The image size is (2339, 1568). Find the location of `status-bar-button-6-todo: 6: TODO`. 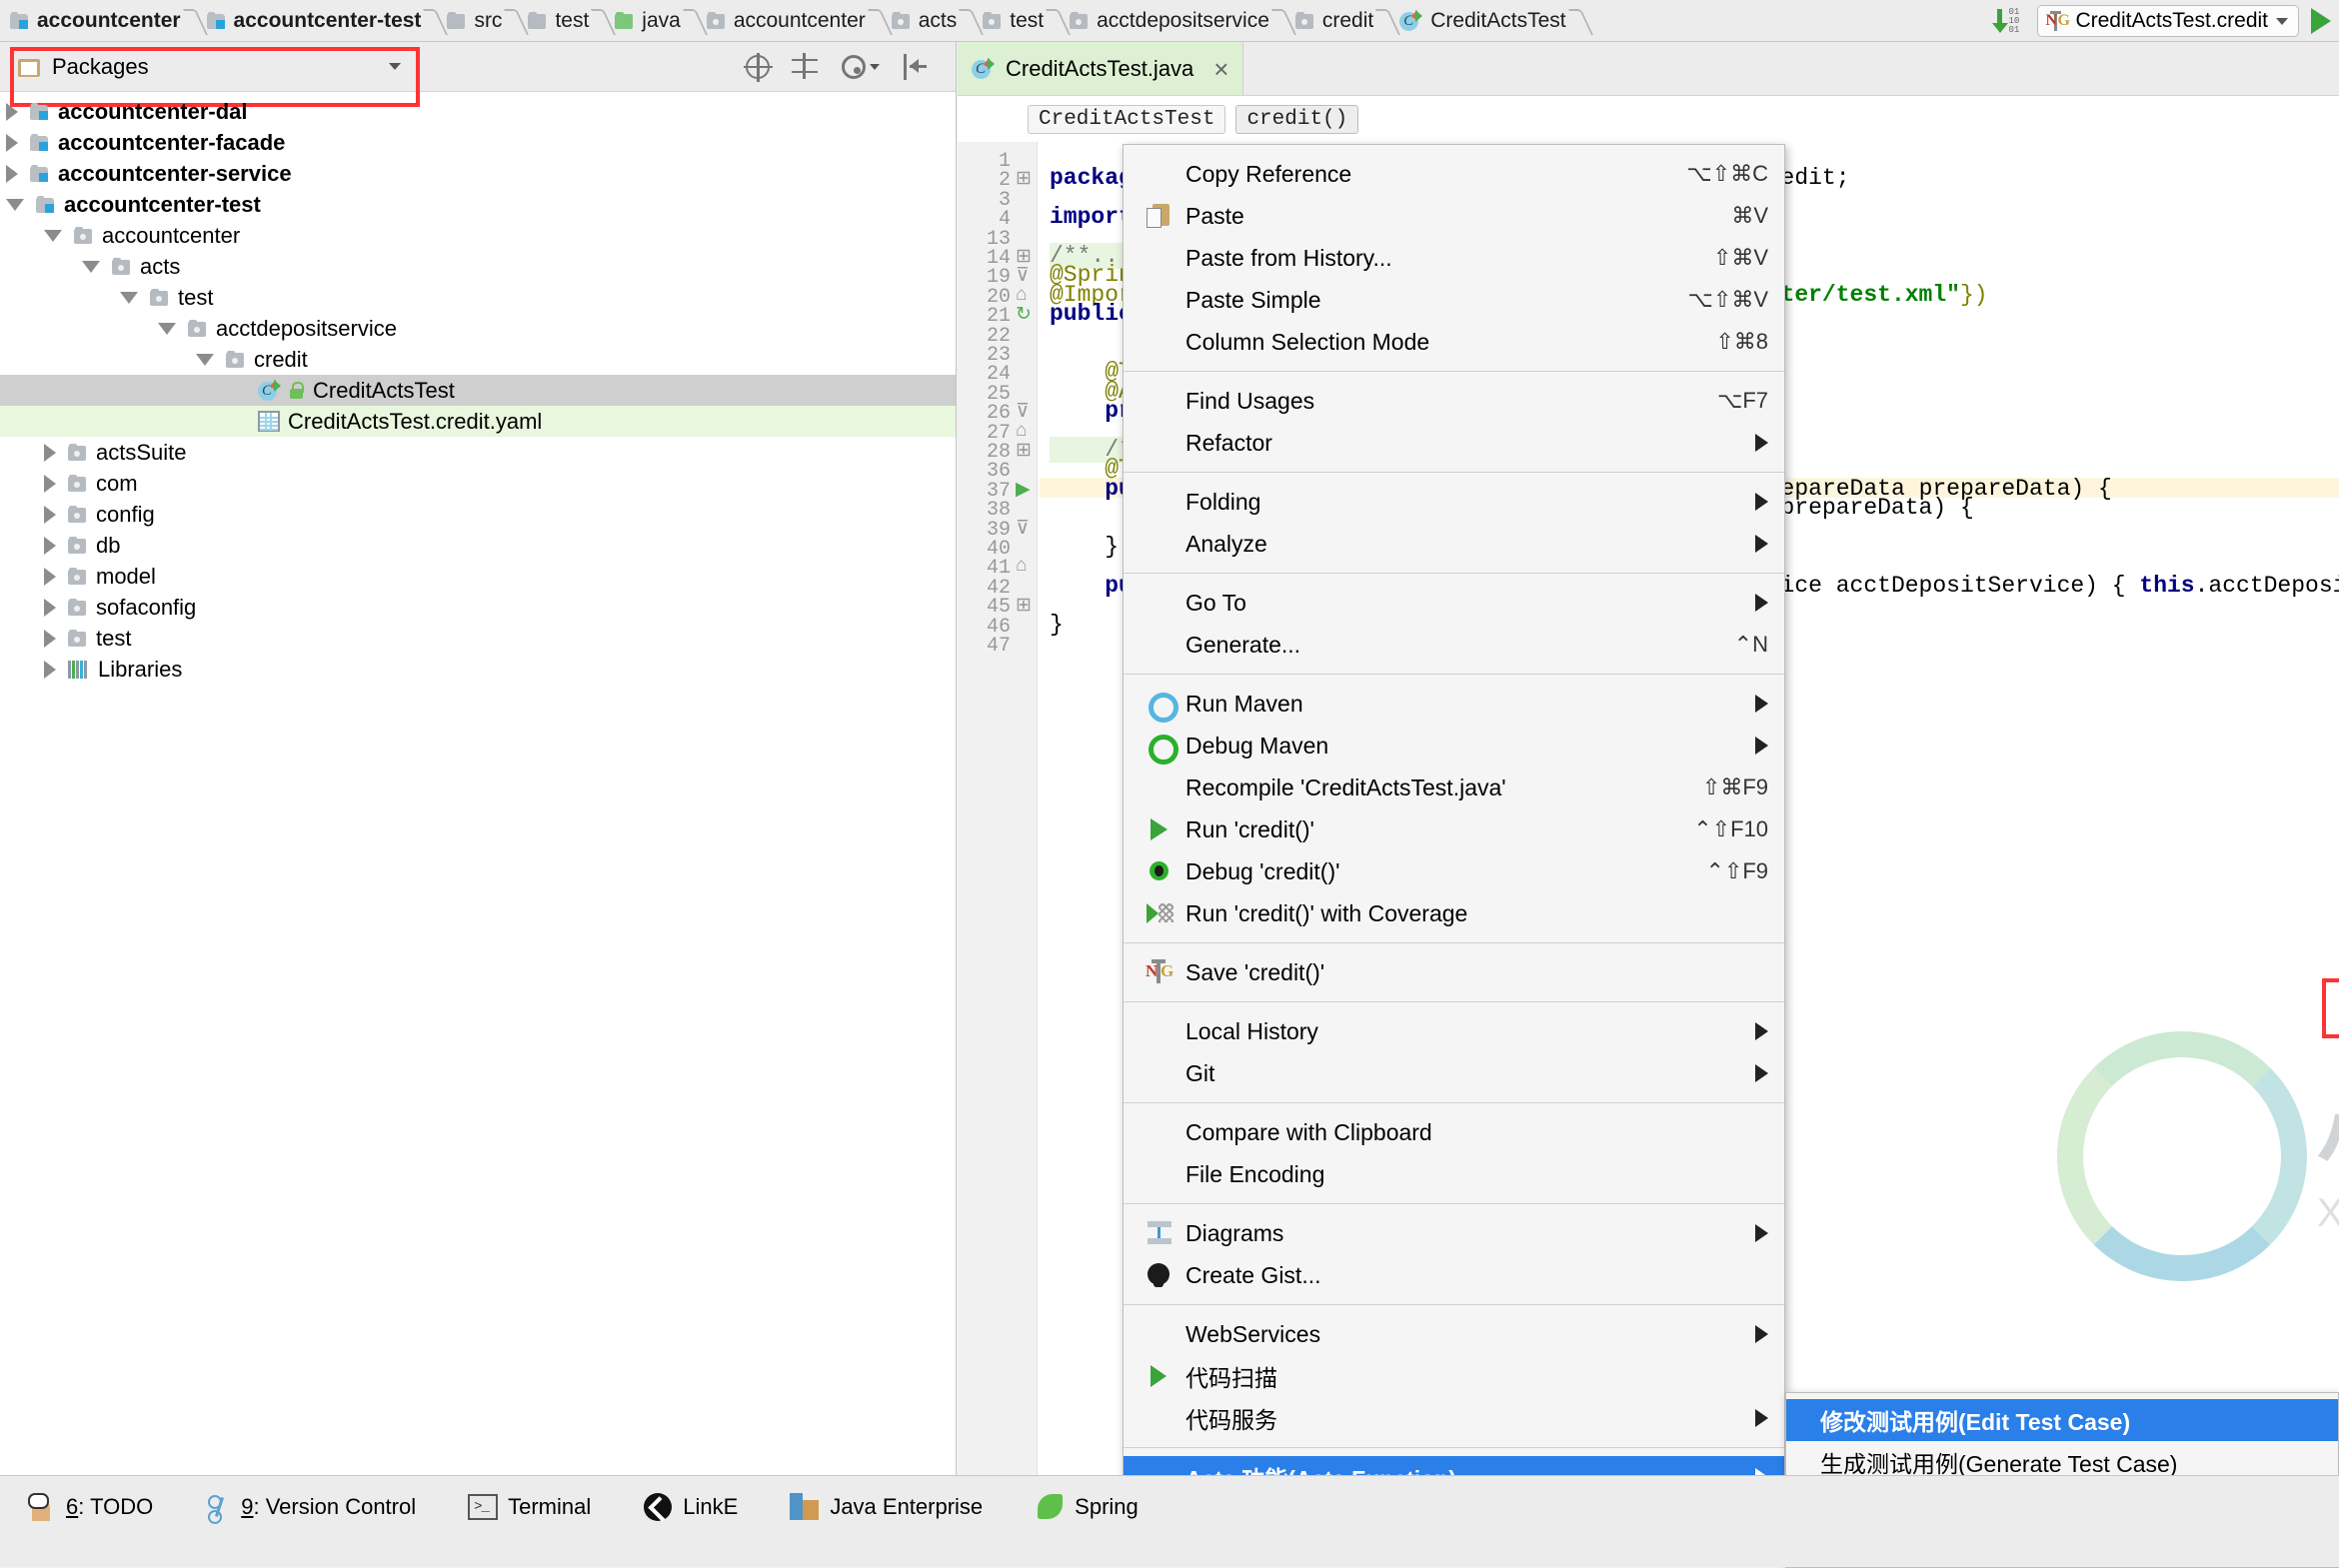

status-bar-button-6-todo: 6: TODO is located at coordinates (89, 1507).